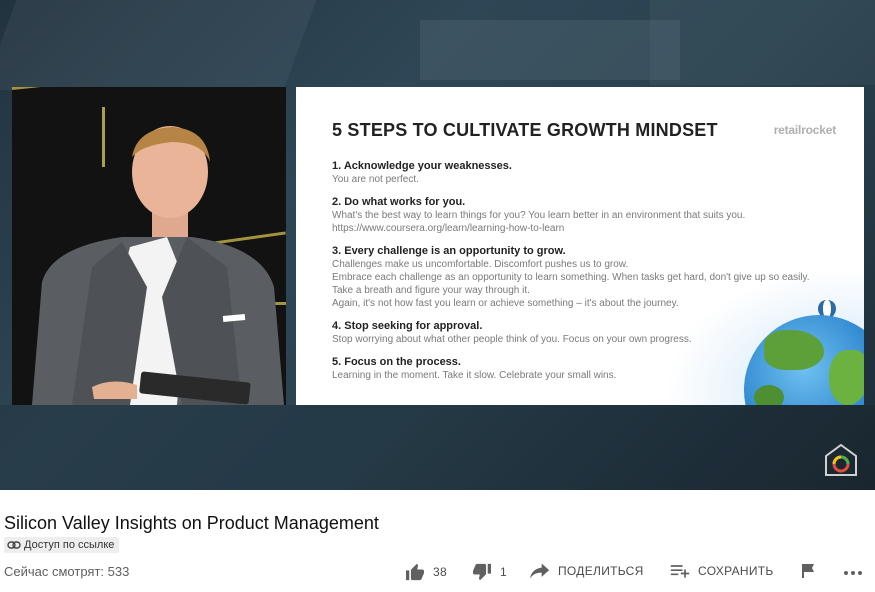  What do you see at coordinates (415, 572) in the screenshot?
I see `thumb-up-icon` at bounding box center [415, 572].